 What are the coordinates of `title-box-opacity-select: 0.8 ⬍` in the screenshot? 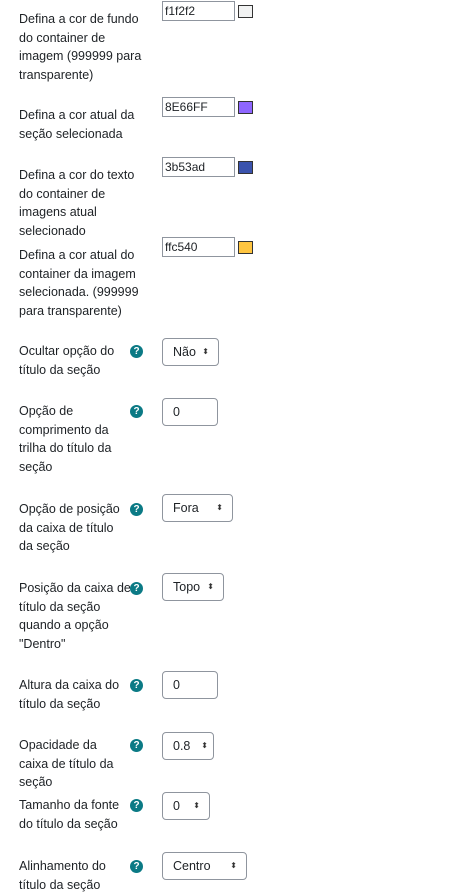 It's located at (188, 746).